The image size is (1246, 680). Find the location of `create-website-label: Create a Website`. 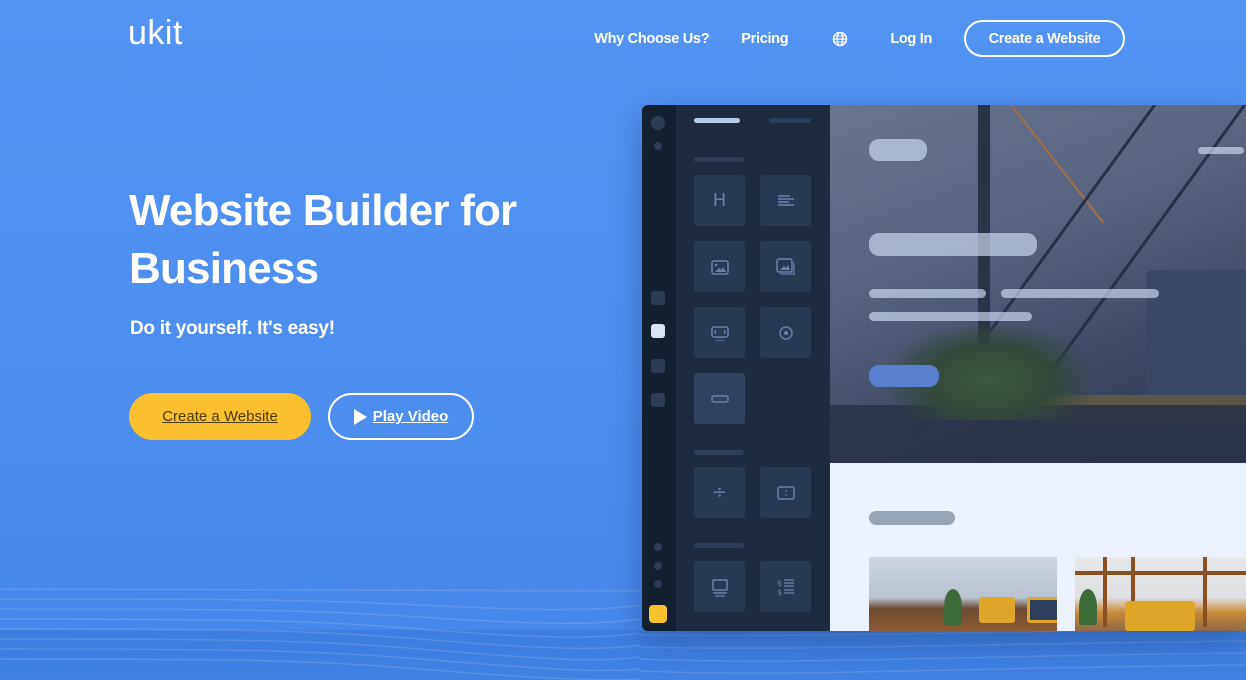

create-website-label: Create a Website is located at coordinates (220, 416).